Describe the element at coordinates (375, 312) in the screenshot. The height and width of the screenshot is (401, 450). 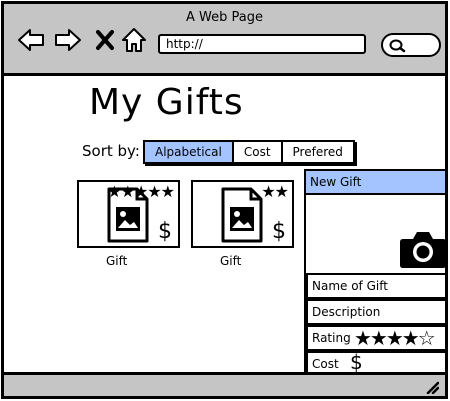
I see `gift-description-field: Description` at that location.